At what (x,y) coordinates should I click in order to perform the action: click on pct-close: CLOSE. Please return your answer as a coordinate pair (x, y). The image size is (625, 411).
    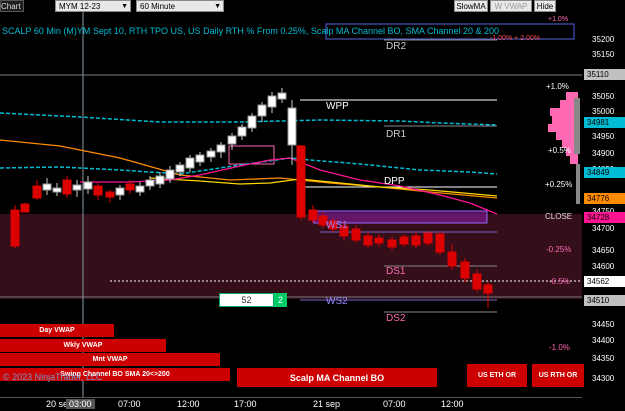
    Looking at the image, I should click on (559, 216).